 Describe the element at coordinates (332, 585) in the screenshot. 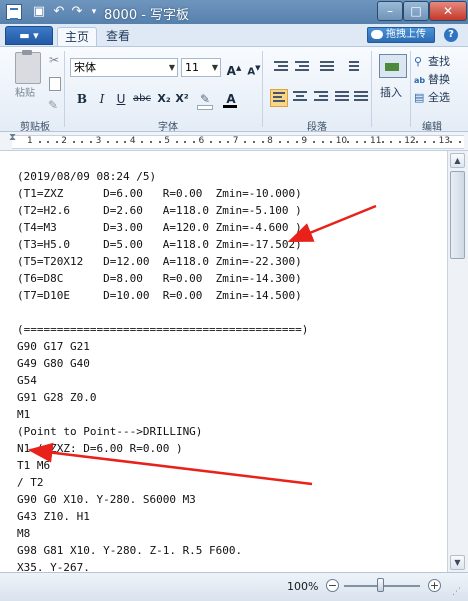

I see `zoom-out-button: −` at that location.